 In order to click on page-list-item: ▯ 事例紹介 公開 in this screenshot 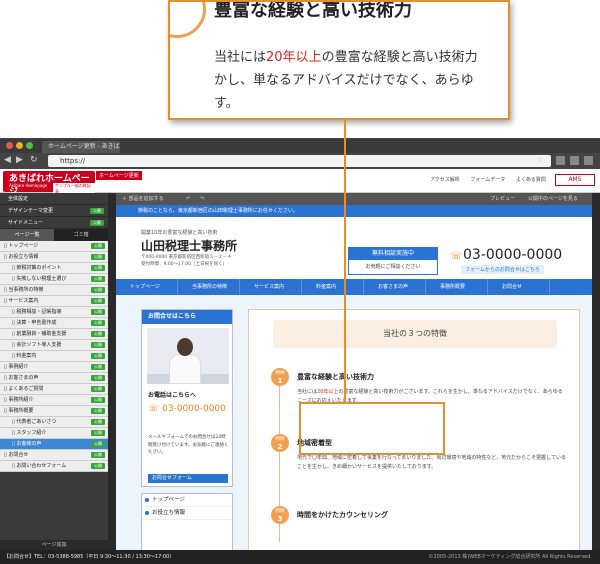, I will do `click(54, 367)`.